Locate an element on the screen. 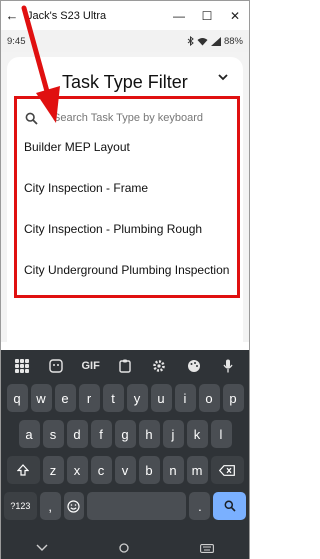 The height and width of the screenshot is (559, 320). back-arrow-icon: ← is located at coordinates (12, 15).